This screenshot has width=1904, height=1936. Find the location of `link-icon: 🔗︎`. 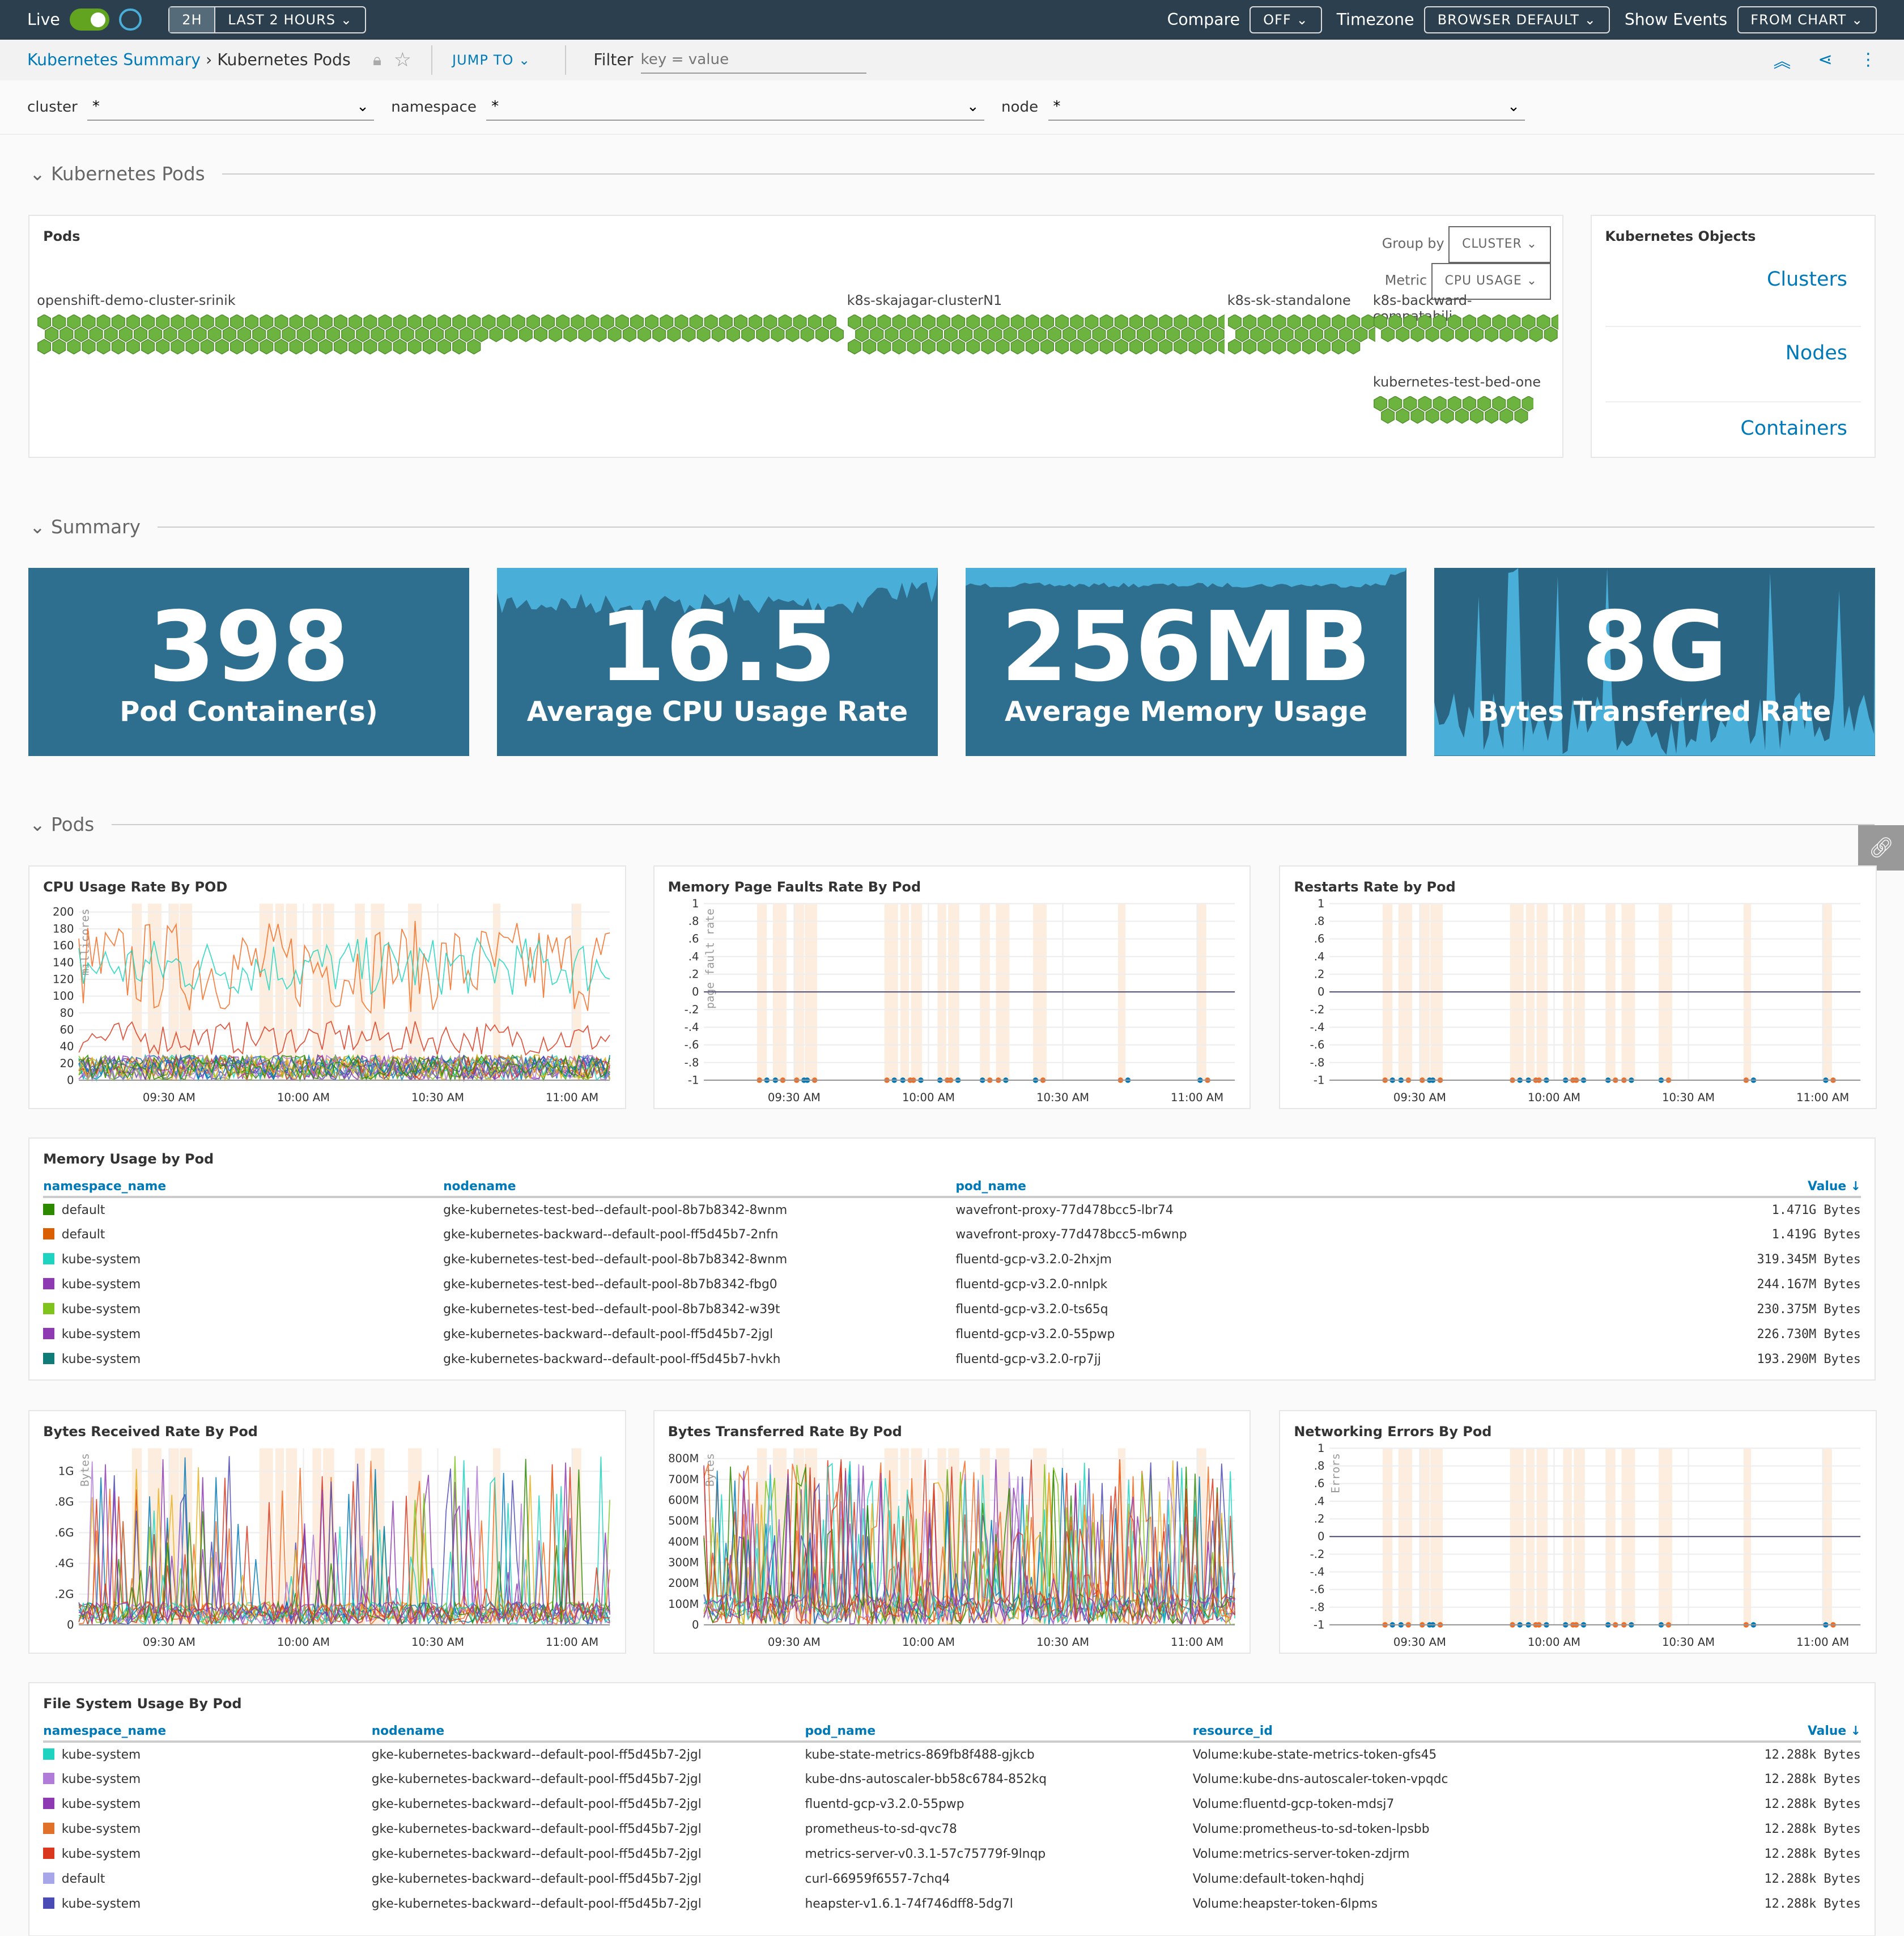

link-icon: 🔗︎ is located at coordinates (1881, 848).